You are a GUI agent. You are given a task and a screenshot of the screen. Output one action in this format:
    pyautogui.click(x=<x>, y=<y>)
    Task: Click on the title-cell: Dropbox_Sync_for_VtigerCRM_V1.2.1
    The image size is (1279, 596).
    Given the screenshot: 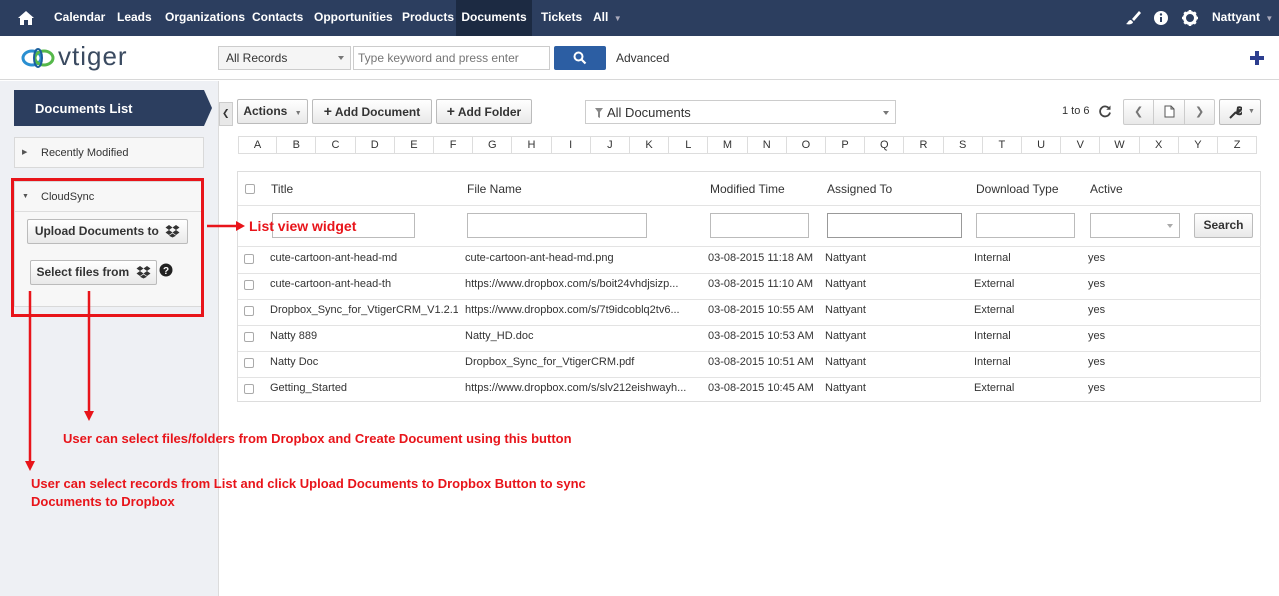 What is the action you would take?
    pyautogui.click(x=364, y=310)
    